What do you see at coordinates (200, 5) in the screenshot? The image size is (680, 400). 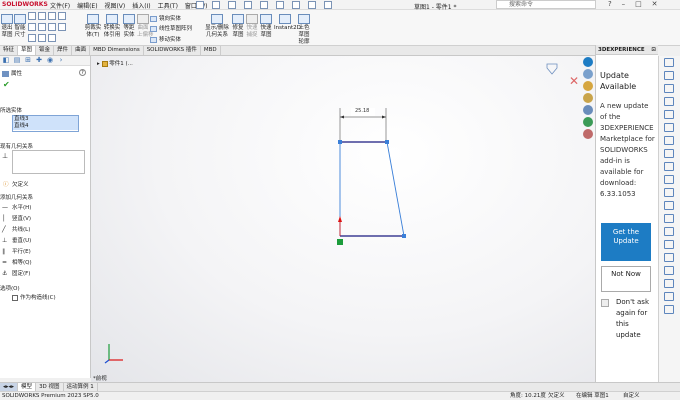 I see `home-icon` at bounding box center [200, 5].